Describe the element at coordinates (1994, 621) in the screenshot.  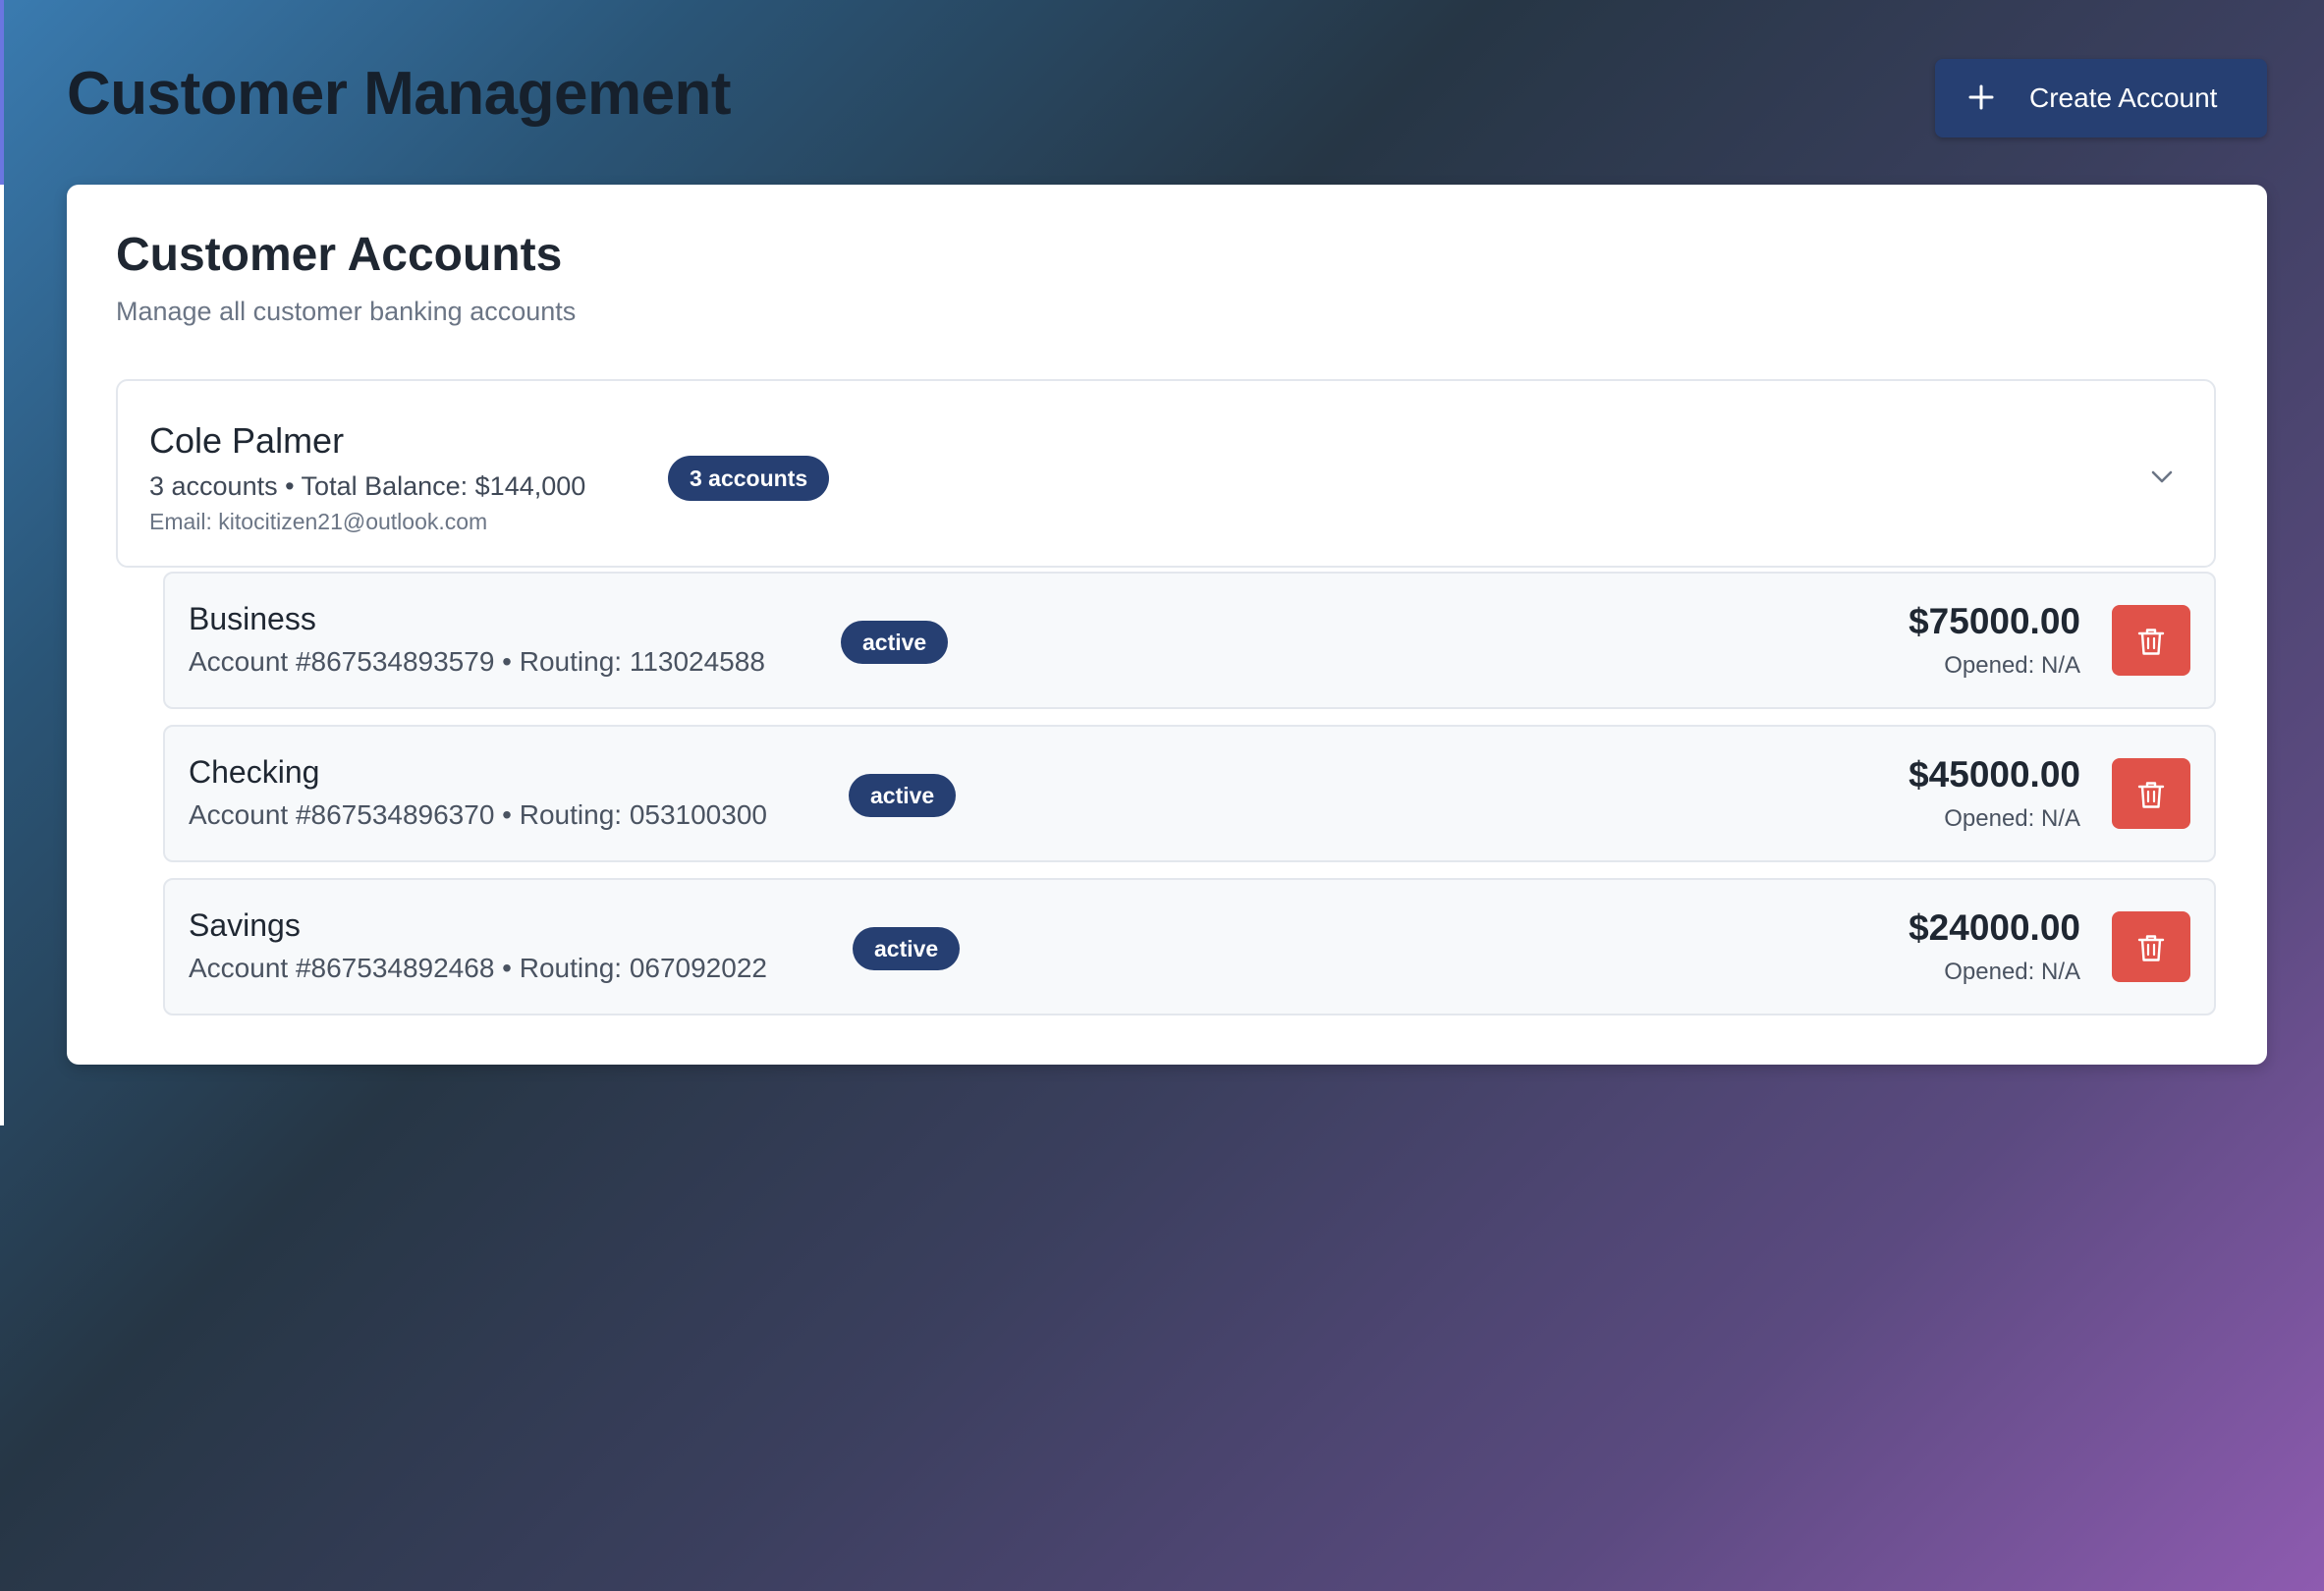
I see `account-balance: $75000.00` at that location.